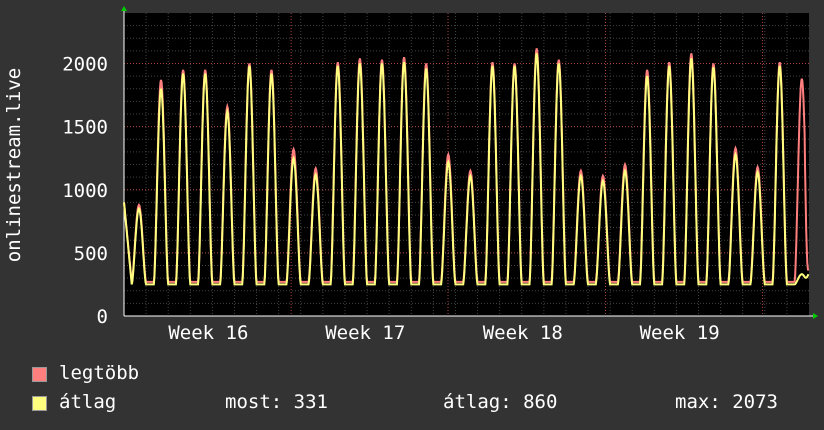 The width and height of the screenshot is (824, 430). I want to click on y-tick-label: 2000, so click(85, 65).